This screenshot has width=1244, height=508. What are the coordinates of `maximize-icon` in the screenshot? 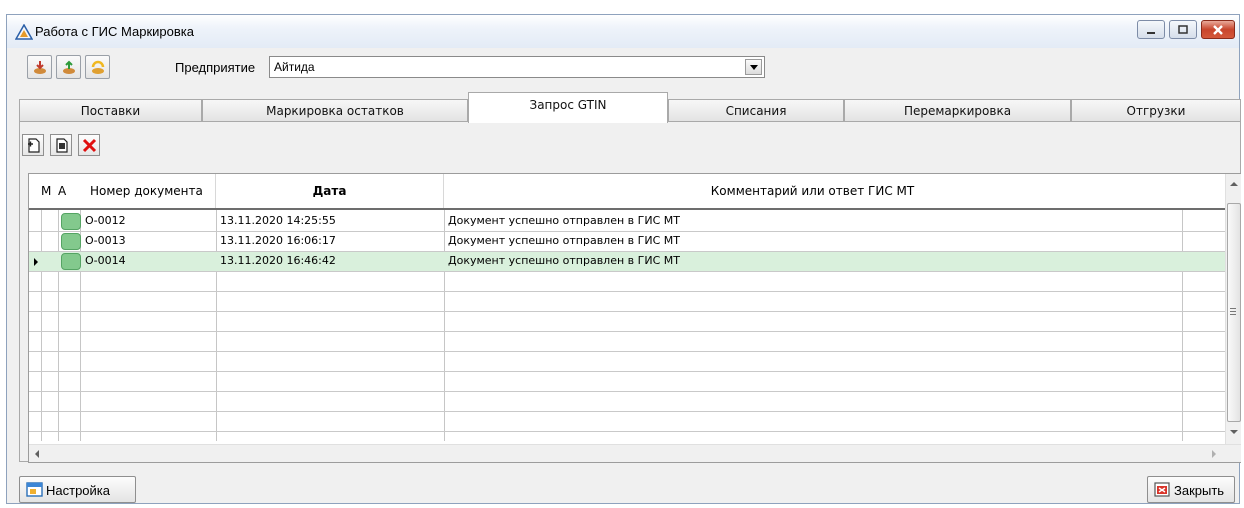 It's located at (1183, 29).